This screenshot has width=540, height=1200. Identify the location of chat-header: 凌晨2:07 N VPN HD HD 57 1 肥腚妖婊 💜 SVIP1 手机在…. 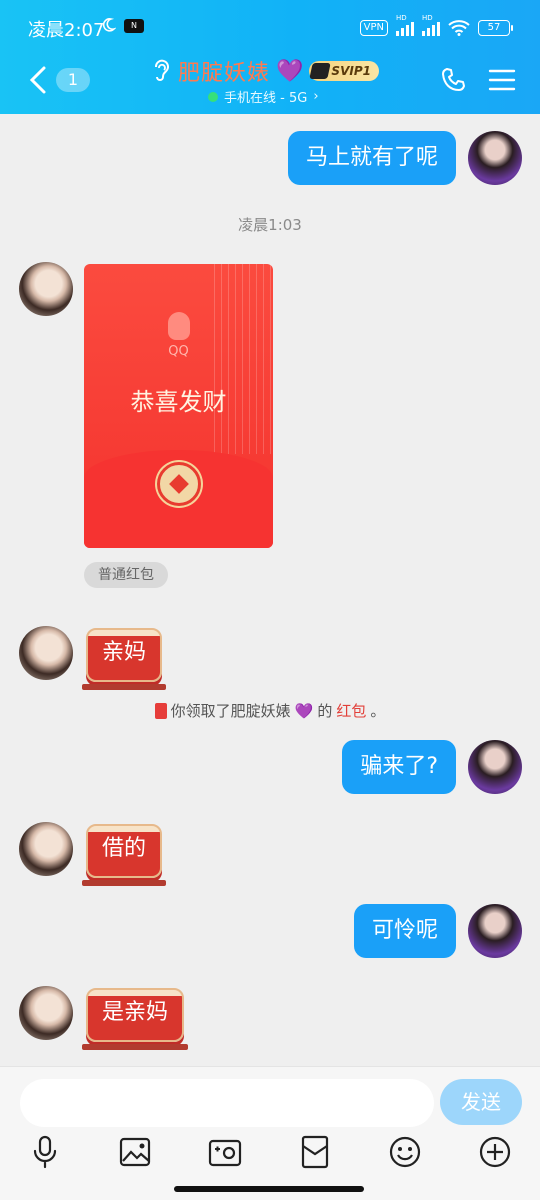
(270, 57).